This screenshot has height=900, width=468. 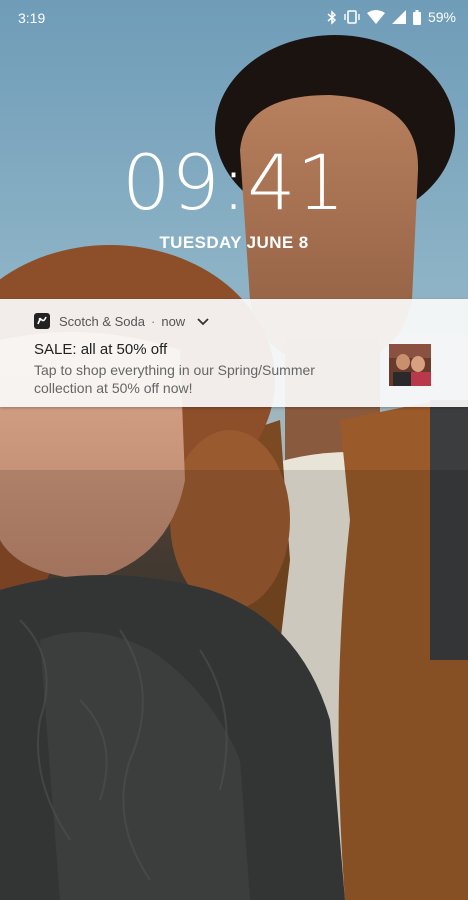 I want to click on status-time: 3:19, so click(x=32, y=18).